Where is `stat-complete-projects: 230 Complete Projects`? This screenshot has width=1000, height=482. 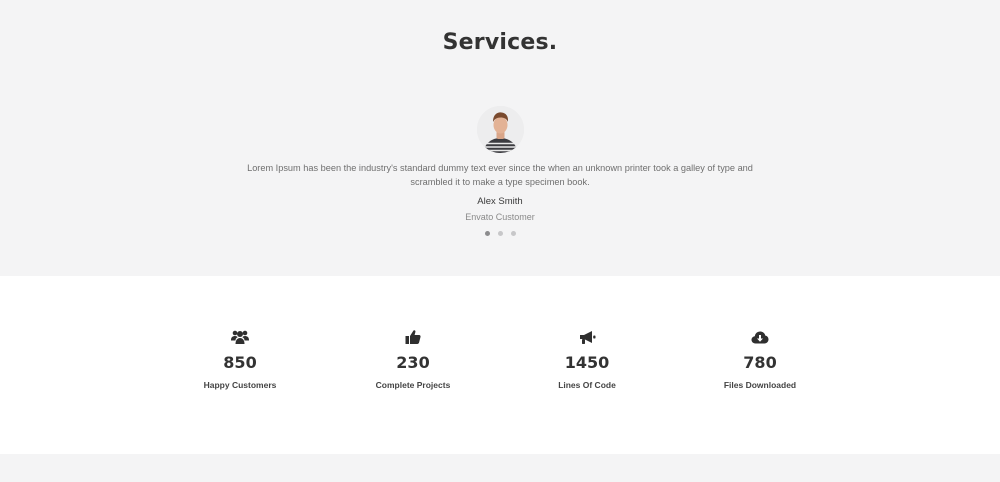 stat-complete-projects: 230 Complete Projects is located at coordinates (413, 359).